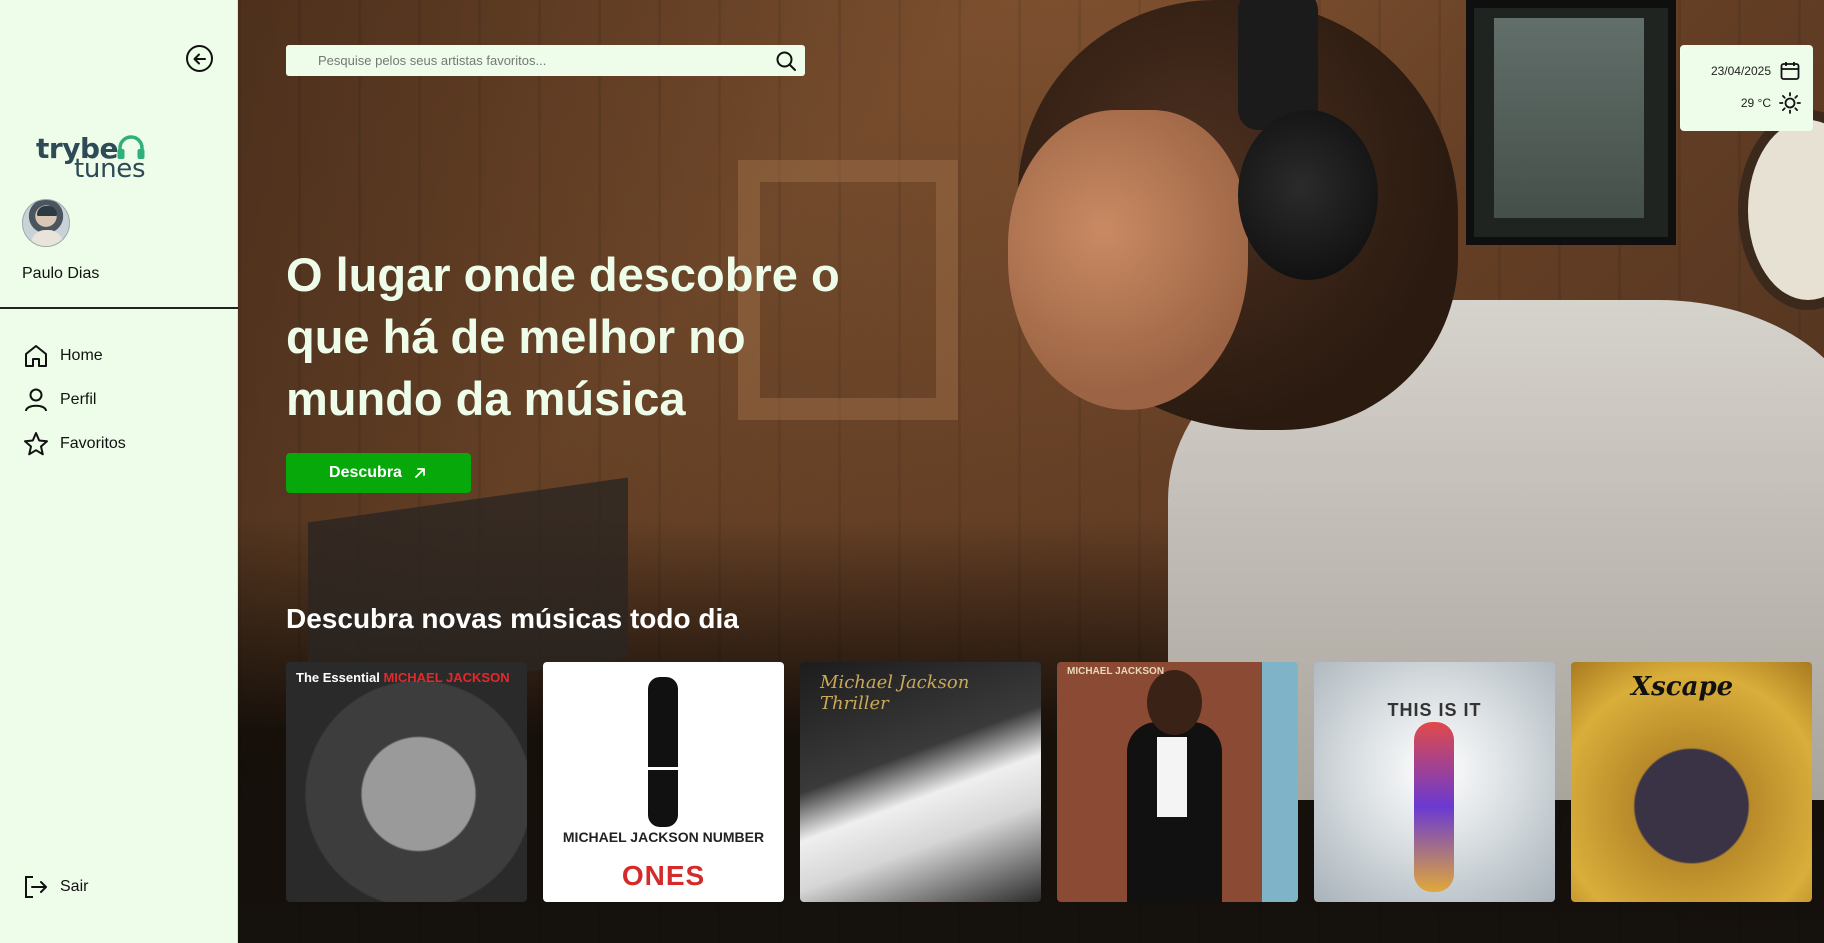 This screenshot has width=1824, height=943. What do you see at coordinates (1790, 103) in the screenshot?
I see `sun-icon` at bounding box center [1790, 103].